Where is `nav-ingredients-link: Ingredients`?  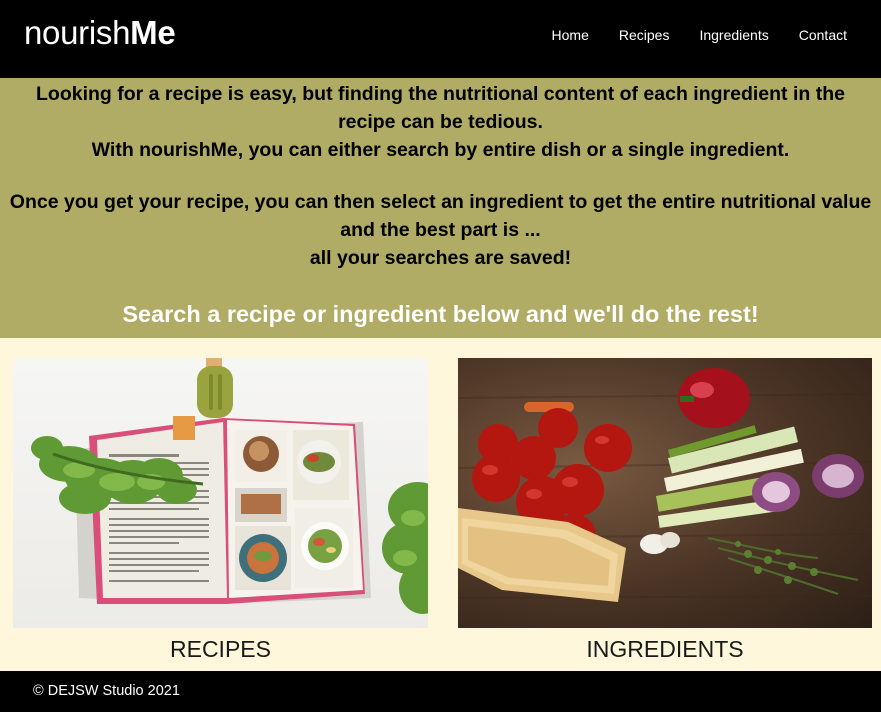
nav-ingredients-link: Ingredients is located at coordinates (733, 35).